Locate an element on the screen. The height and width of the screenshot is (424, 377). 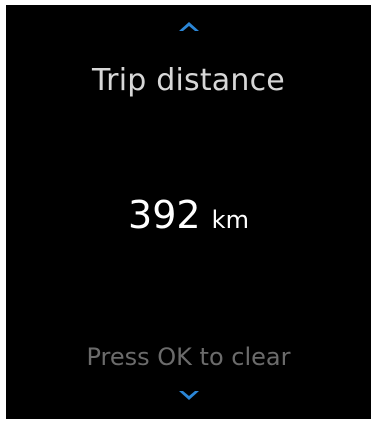
chevron-up-icon is located at coordinates (188, 26).